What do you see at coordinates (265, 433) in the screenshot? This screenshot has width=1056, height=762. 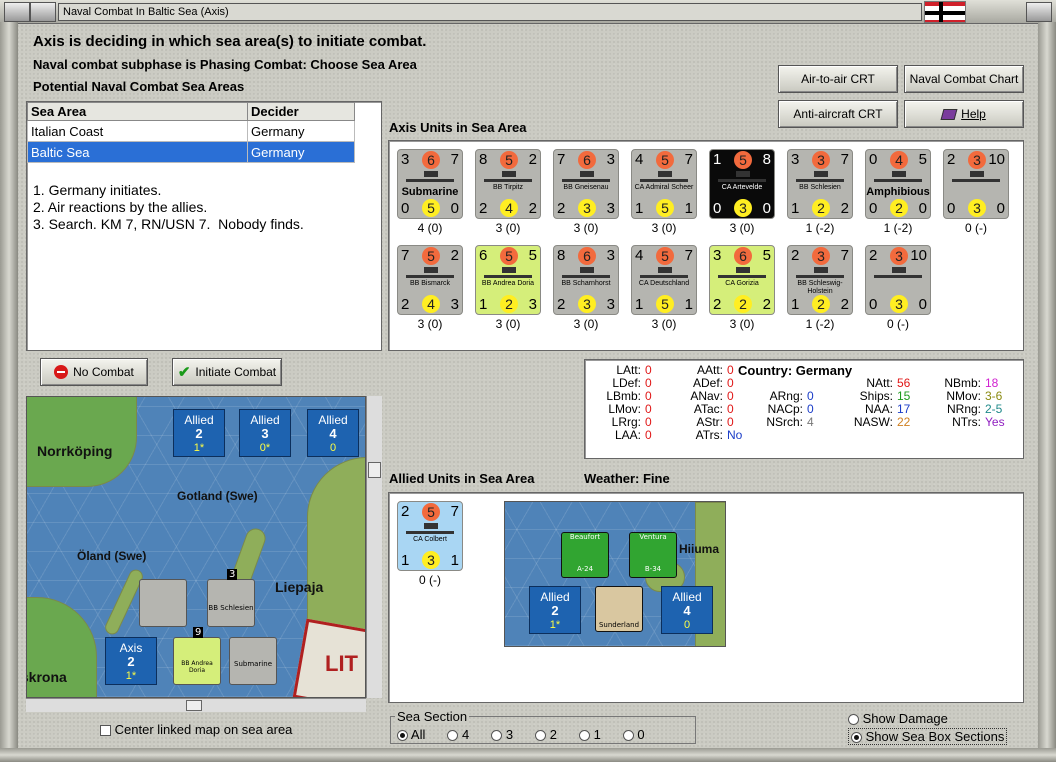 I see `sea-box-allied-3: Allied 3 0*` at bounding box center [265, 433].